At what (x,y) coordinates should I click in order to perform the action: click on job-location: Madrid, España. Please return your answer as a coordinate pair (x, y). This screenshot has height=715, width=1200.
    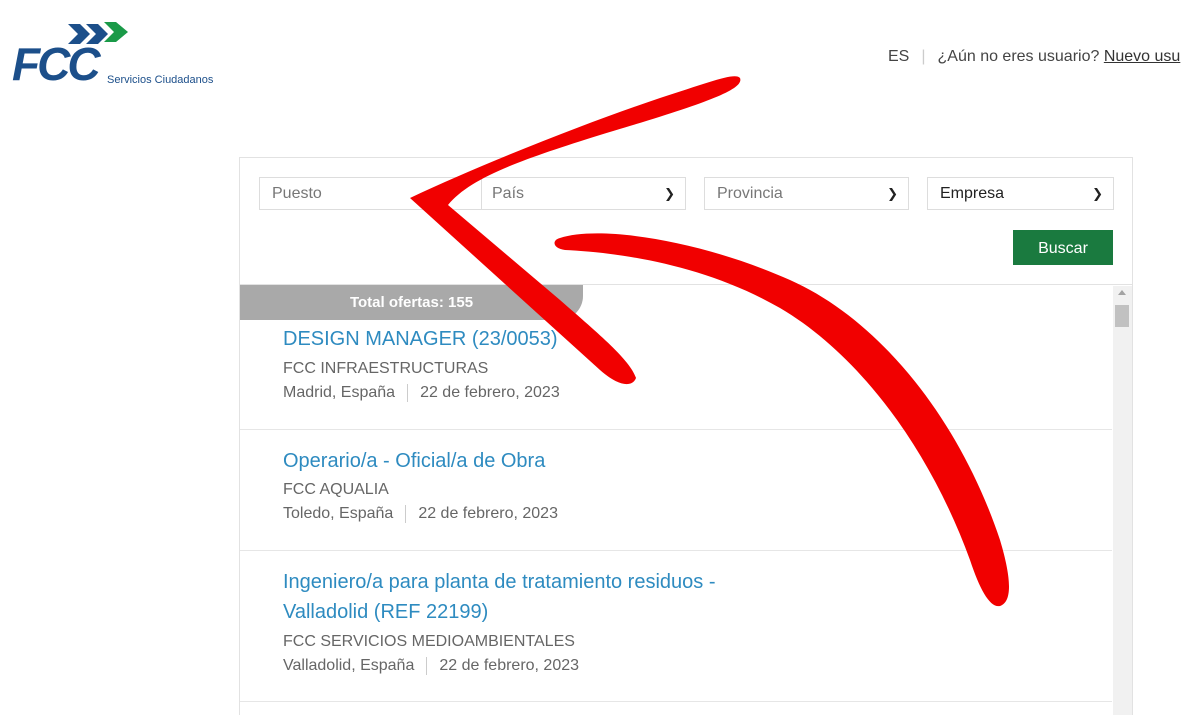
    Looking at the image, I should click on (339, 392).